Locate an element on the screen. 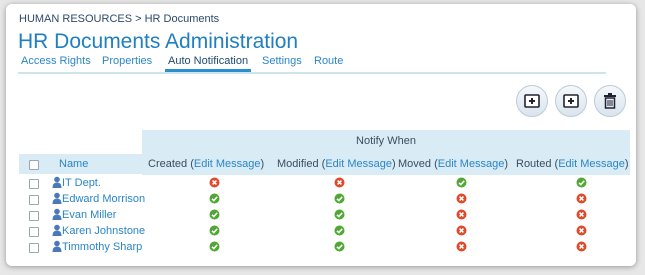 The width and height of the screenshot is (645, 275). delete-button is located at coordinates (610, 101).